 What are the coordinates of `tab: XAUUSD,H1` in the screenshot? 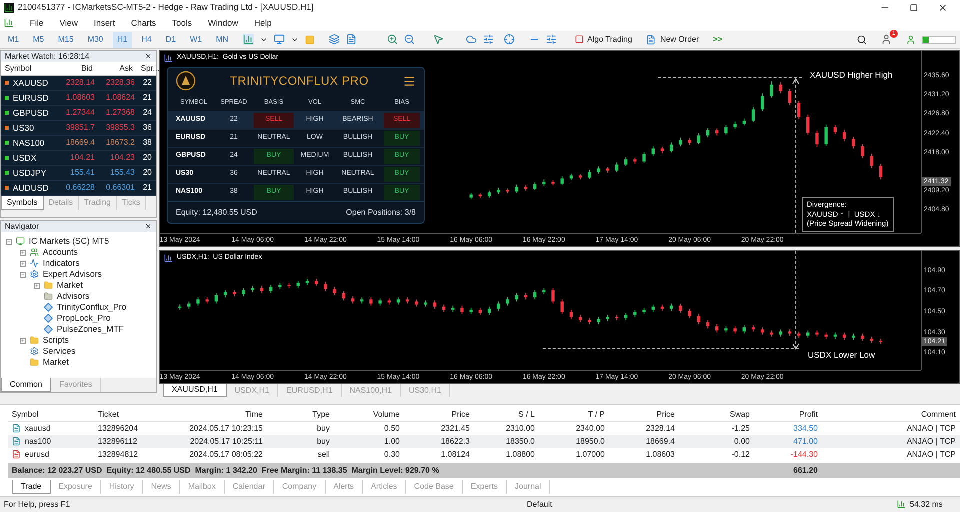 It's located at (195, 390).